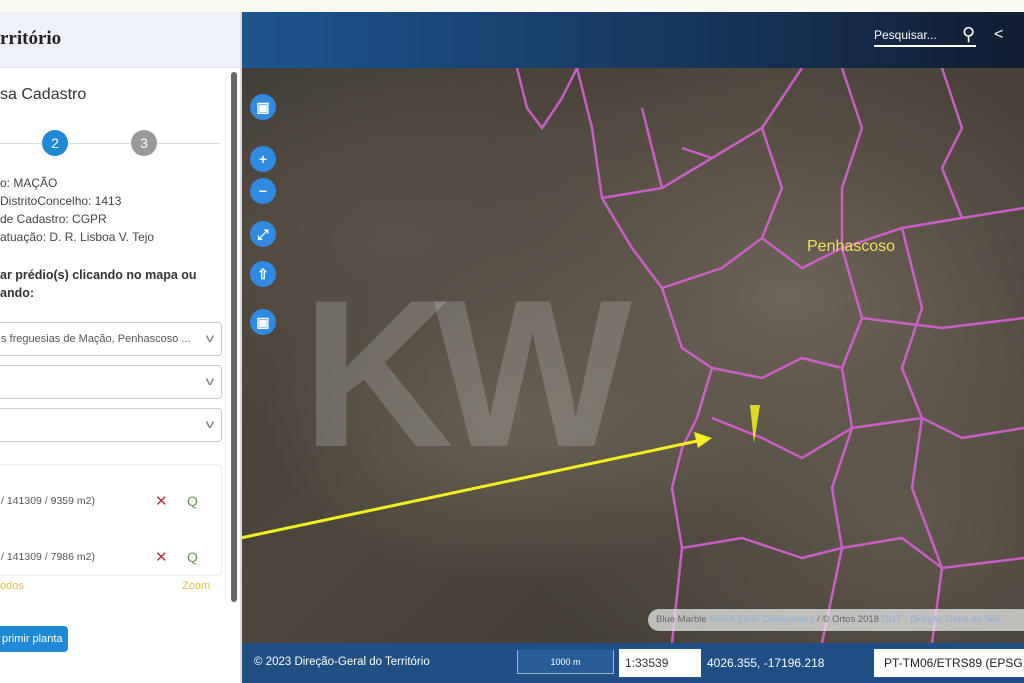 The width and height of the screenshot is (1024, 683). What do you see at coordinates (48, 557) in the screenshot?
I see `result-item-text: / 141309 / 7986 m2)` at bounding box center [48, 557].